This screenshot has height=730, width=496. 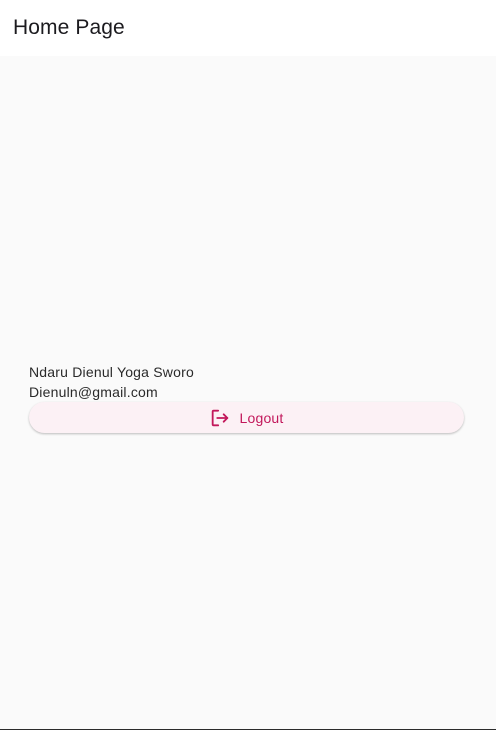 I want to click on logout-label: Logout, so click(x=261, y=417).